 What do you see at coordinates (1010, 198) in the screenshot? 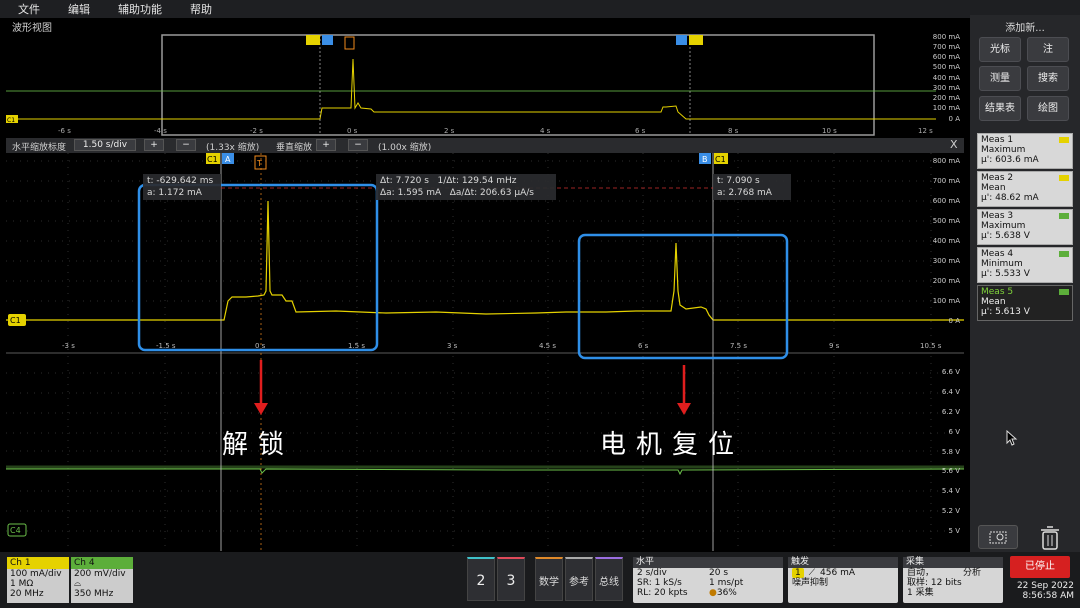
I see `meas-2-value: μ': 48.62 mA` at bounding box center [1010, 198].